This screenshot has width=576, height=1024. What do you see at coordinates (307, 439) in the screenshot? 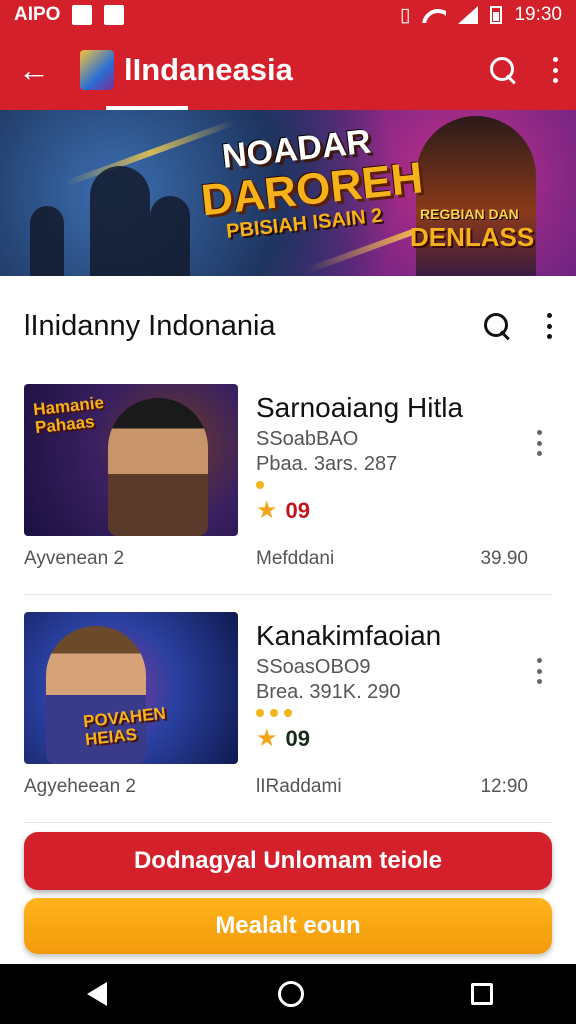
I see `item-subtitle: SSoabBAO` at bounding box center [307, 439].